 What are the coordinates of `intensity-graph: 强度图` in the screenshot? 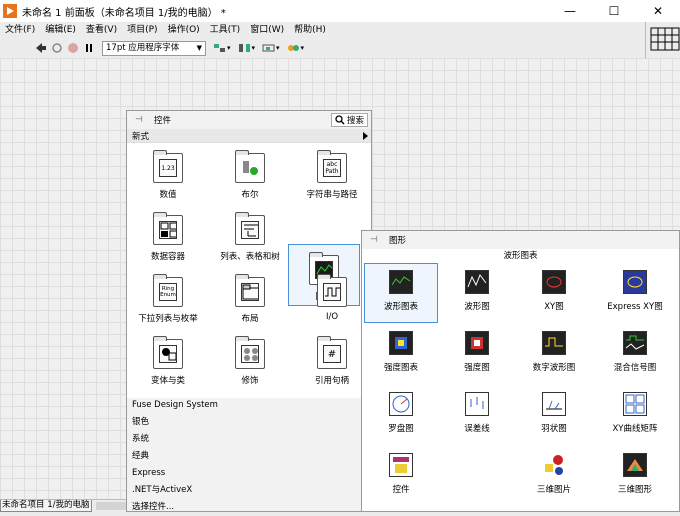 It's located at (477, 354).